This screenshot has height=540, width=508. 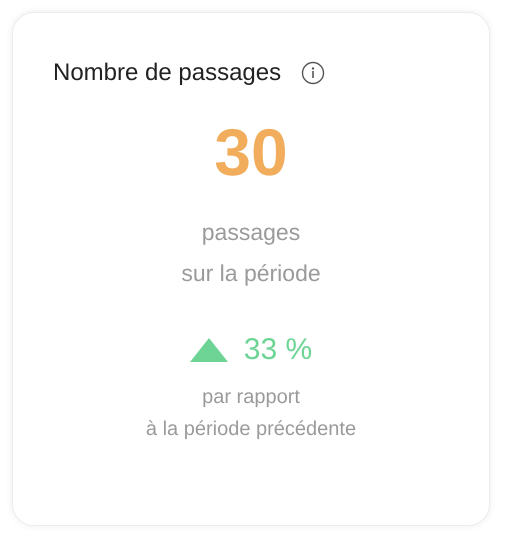 I want to click on up-triangle-icon, so click(x=209, y=350).